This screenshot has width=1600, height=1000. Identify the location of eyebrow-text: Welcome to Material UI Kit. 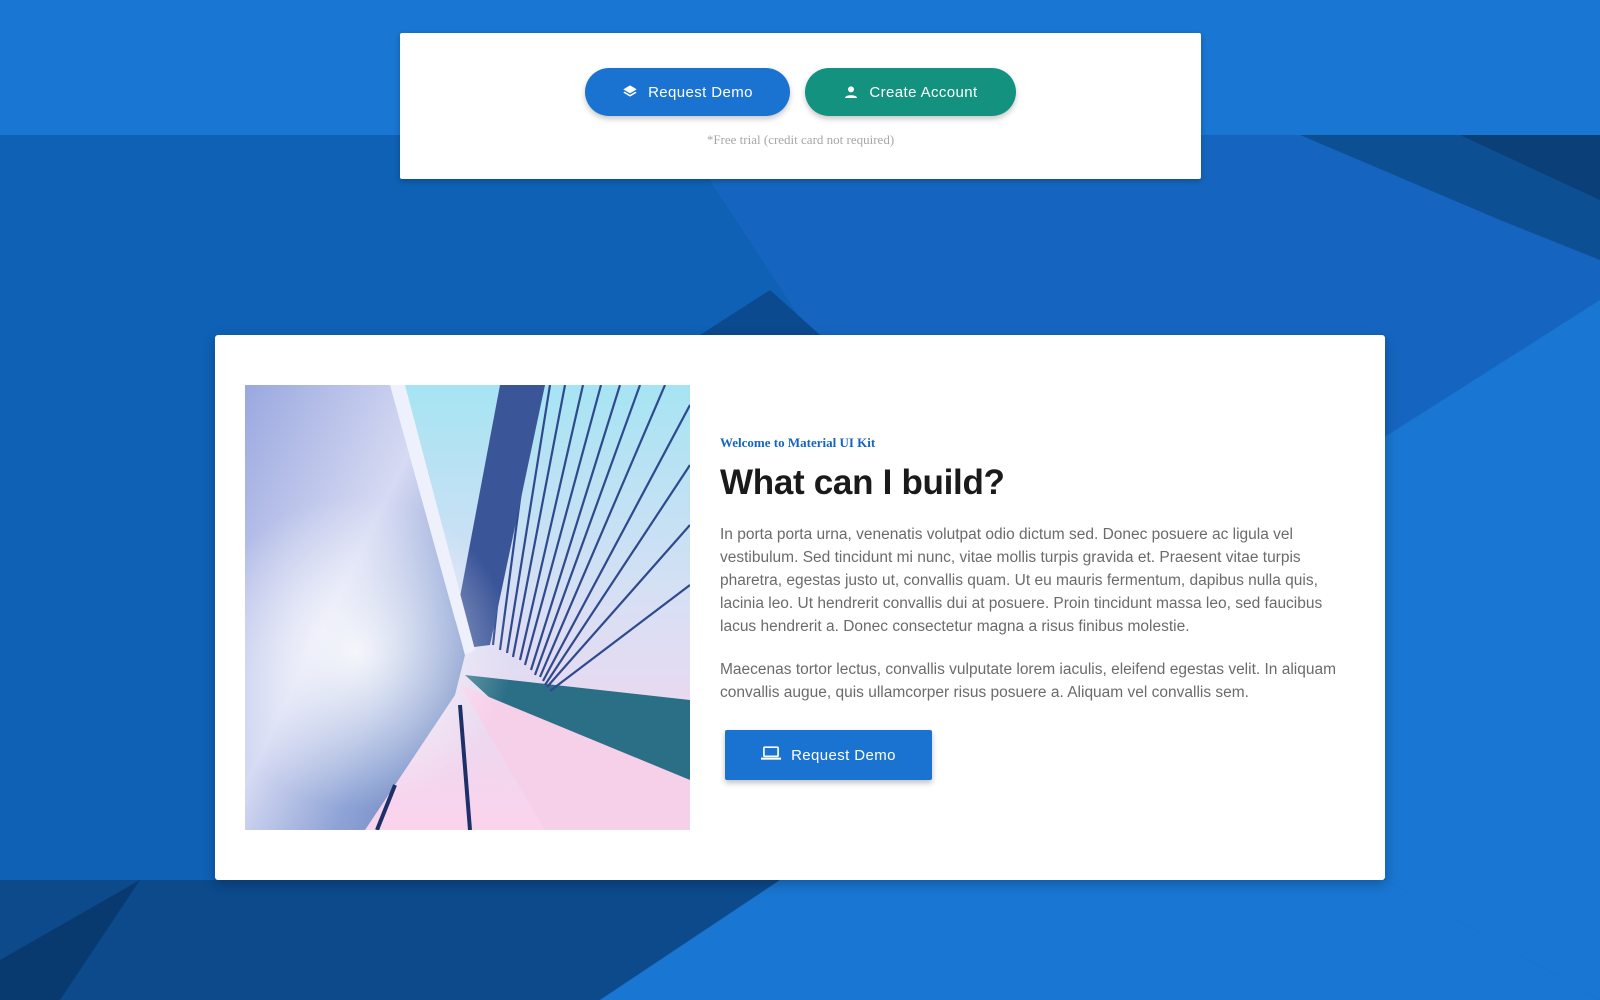
(798, 442).